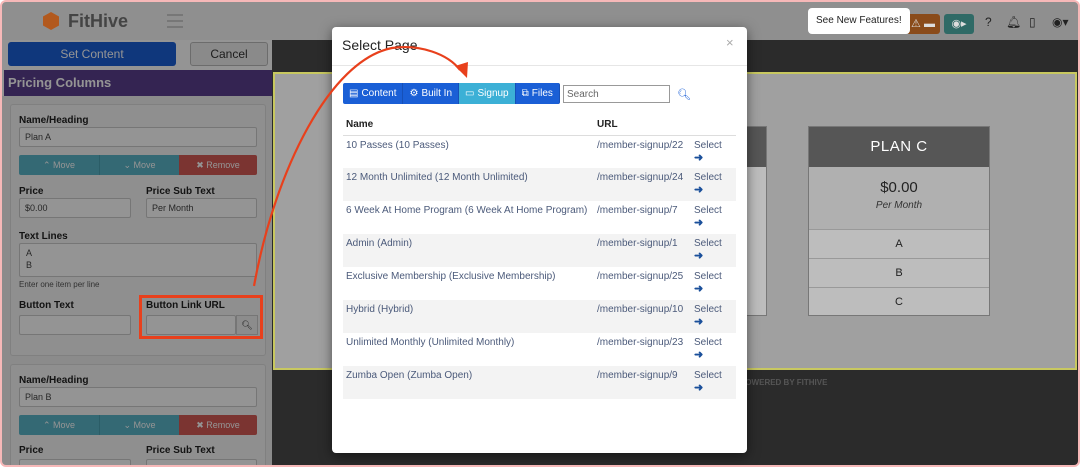  I want to click on tab-files: ⧉ Files, so click(537, 93).